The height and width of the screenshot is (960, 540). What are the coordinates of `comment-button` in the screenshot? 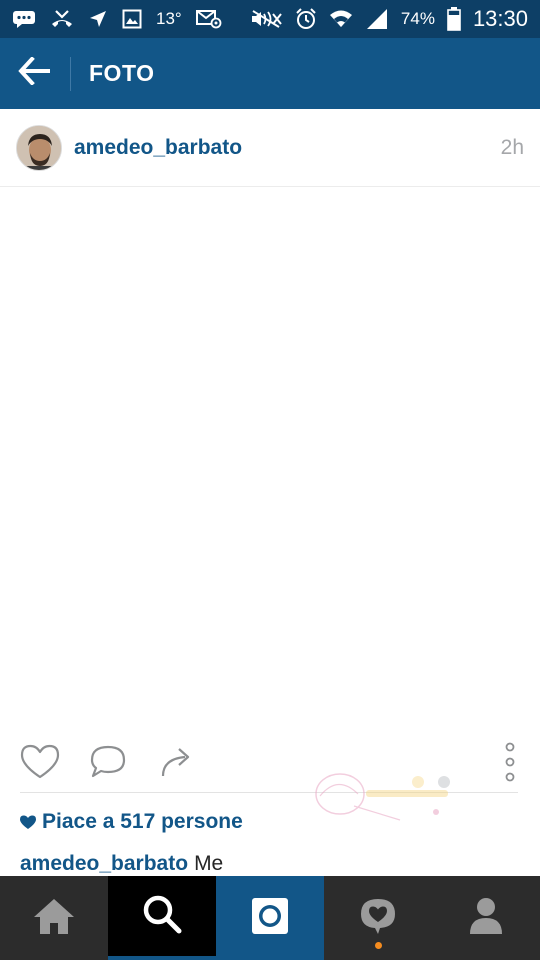 It's located at (108, 764).